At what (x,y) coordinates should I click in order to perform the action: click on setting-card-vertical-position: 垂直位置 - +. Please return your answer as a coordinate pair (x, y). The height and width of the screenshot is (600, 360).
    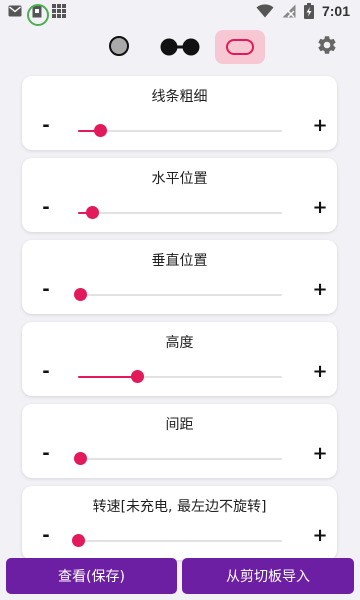
    Looking at the image, I should click on (179, 277).